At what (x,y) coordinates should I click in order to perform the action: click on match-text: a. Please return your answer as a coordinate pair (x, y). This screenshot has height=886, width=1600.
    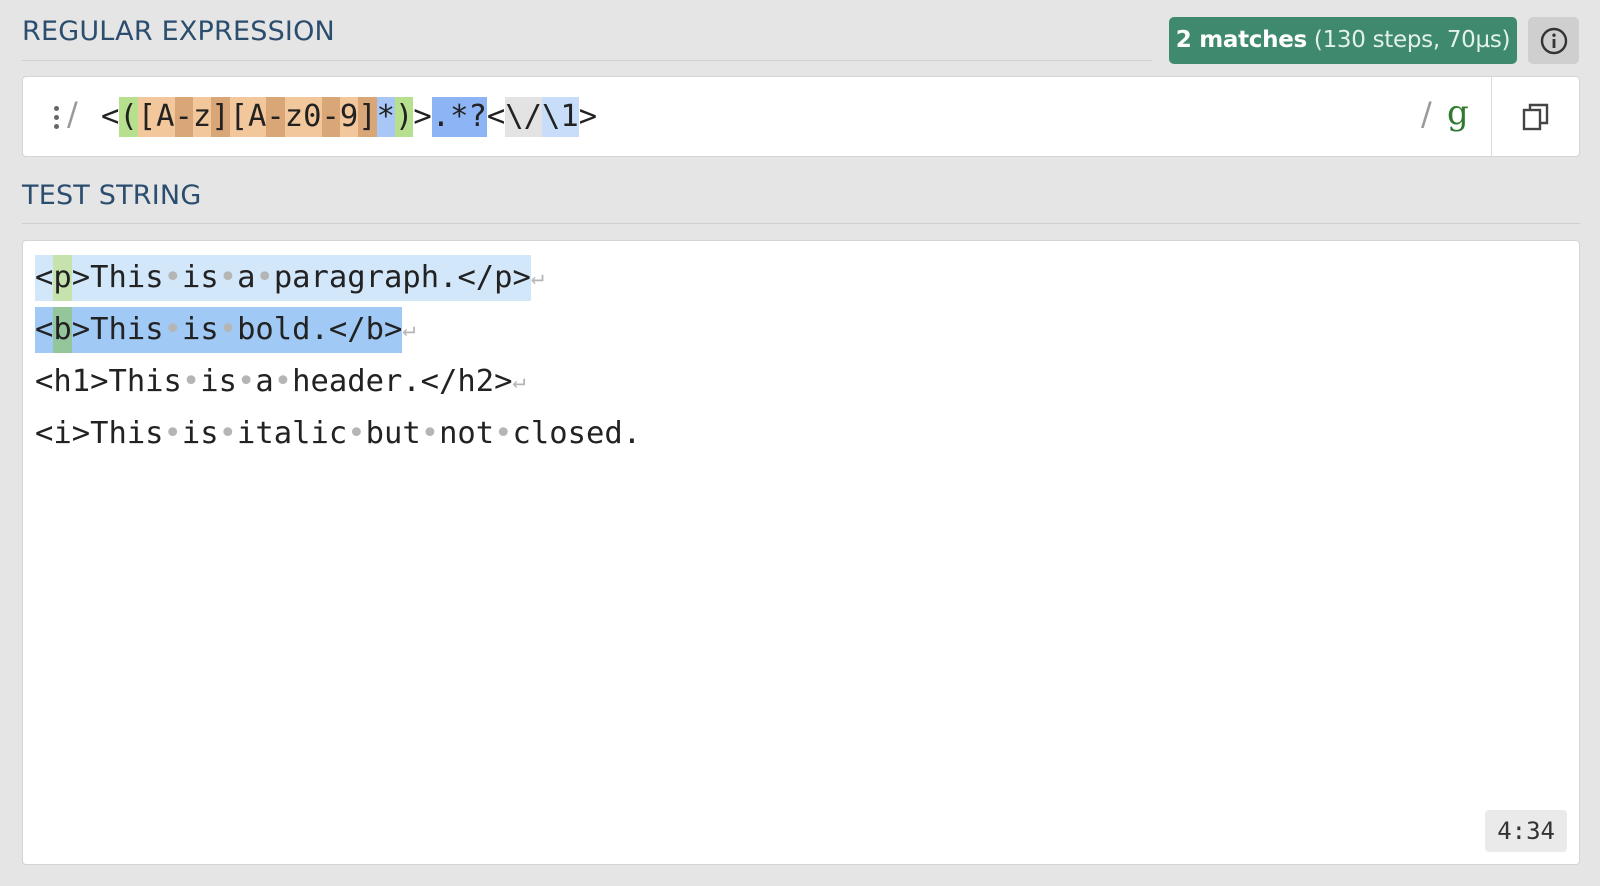
    Looking at the image, I should click on (246, 278).